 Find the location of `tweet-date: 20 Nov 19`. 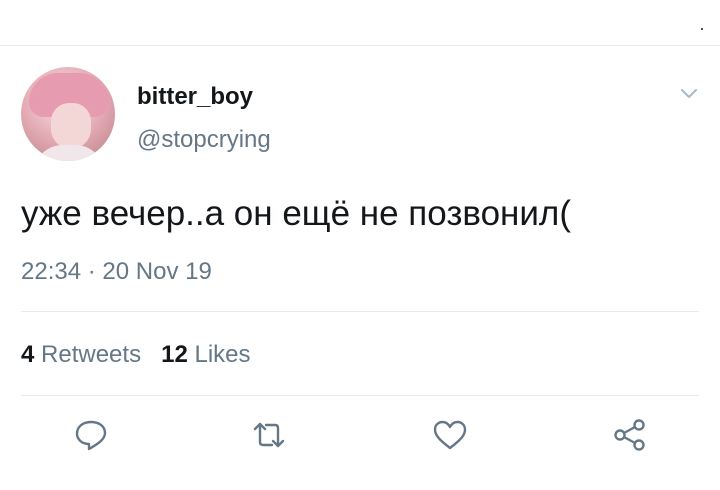

tweet-date: 20 Nov 19 is located at coordinates (157, 271).